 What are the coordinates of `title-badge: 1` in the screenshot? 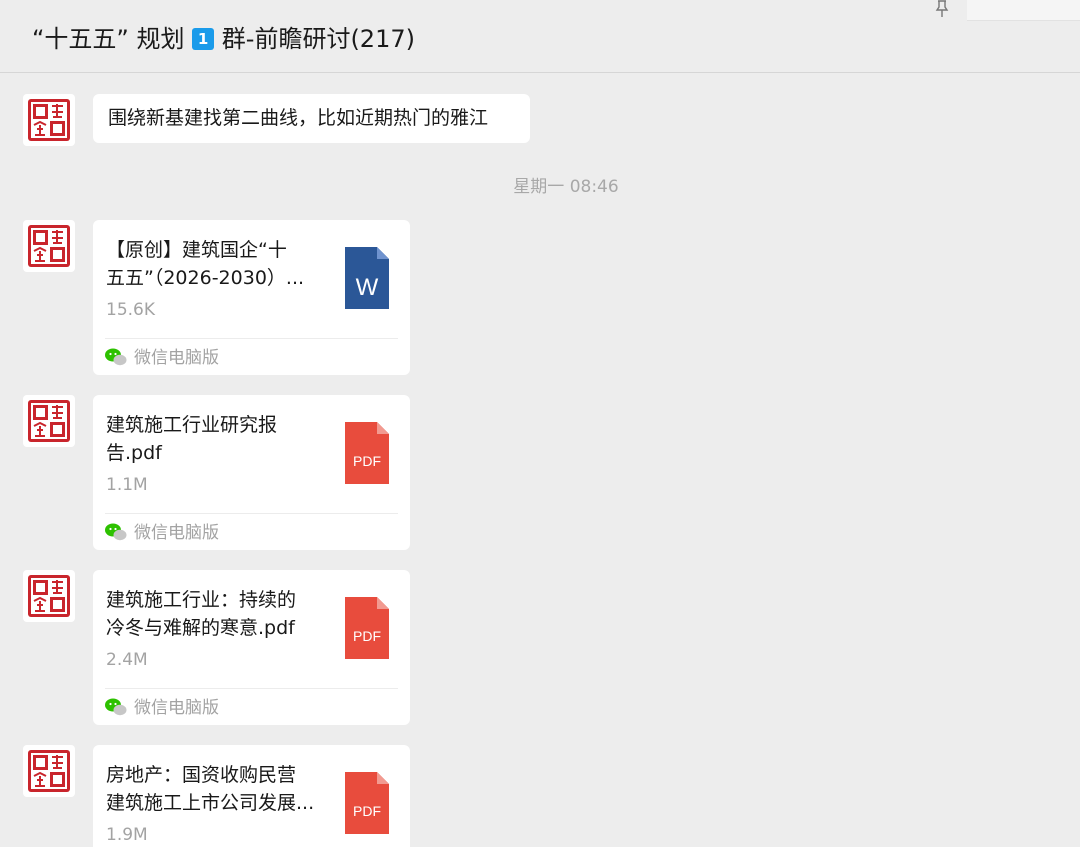 It's located at (203, 39).